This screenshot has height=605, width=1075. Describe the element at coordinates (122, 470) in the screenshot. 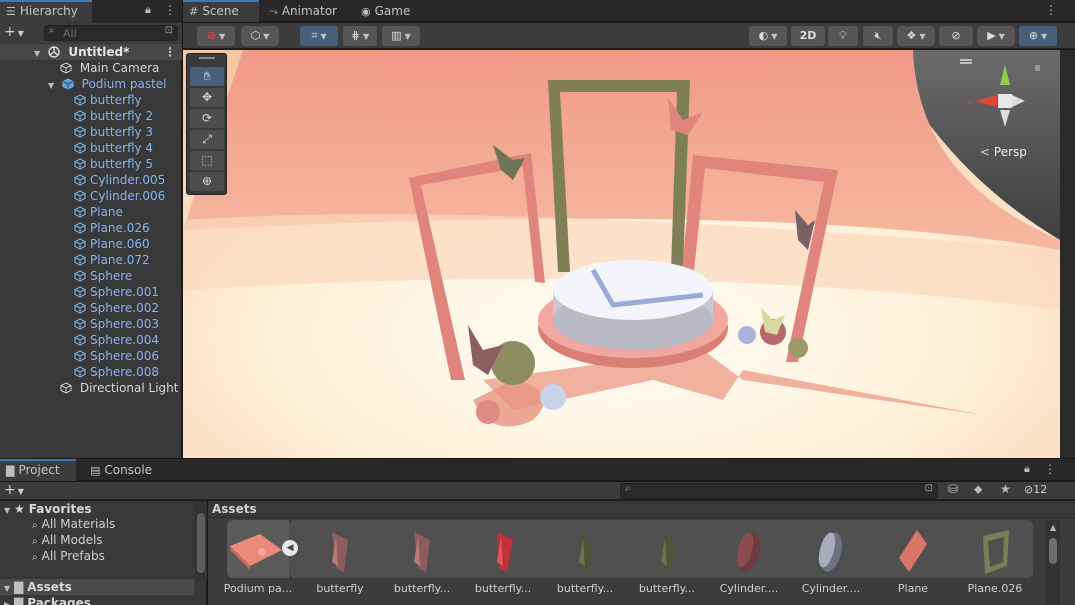

I see `tab-console: ▤ Console` at that location.